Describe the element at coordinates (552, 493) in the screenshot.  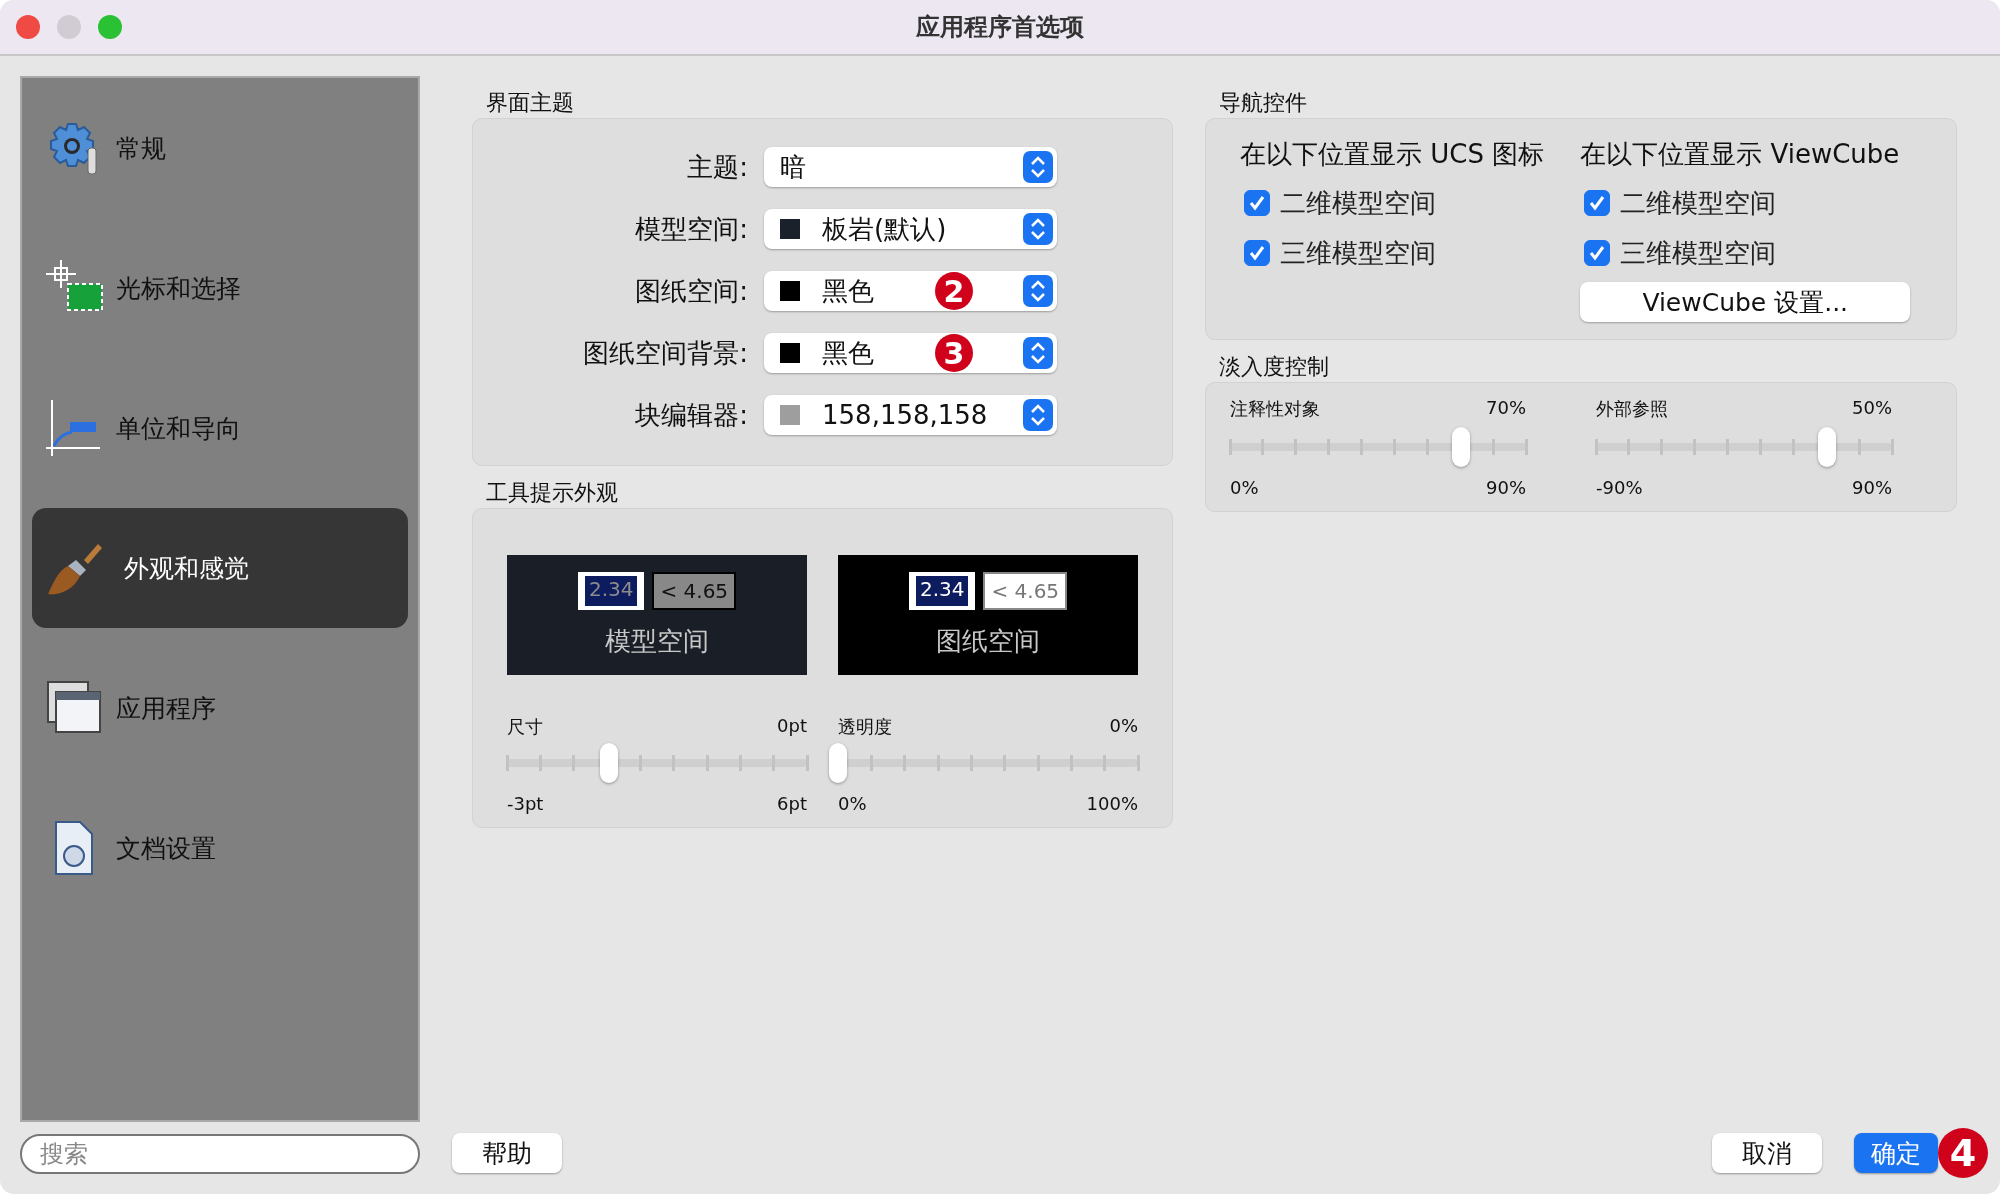
I see `group-title: 工具提示外观` at that location.